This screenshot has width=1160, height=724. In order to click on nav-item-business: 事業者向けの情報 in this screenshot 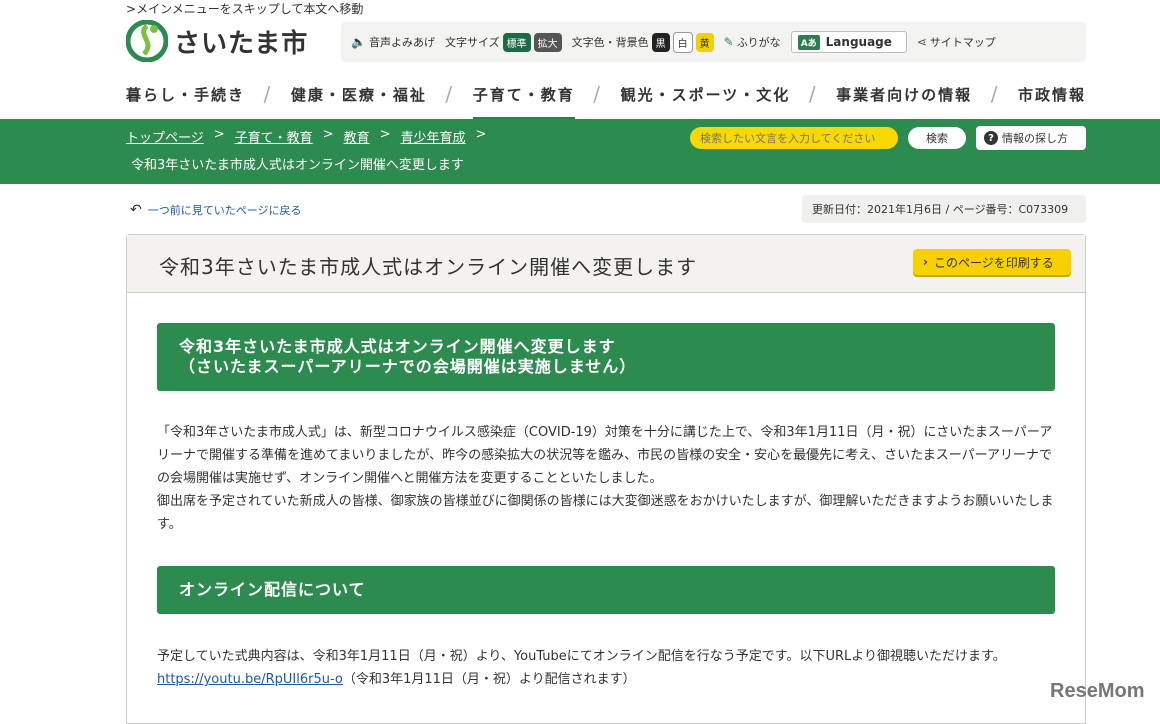, I will do `click(904, 94)`.